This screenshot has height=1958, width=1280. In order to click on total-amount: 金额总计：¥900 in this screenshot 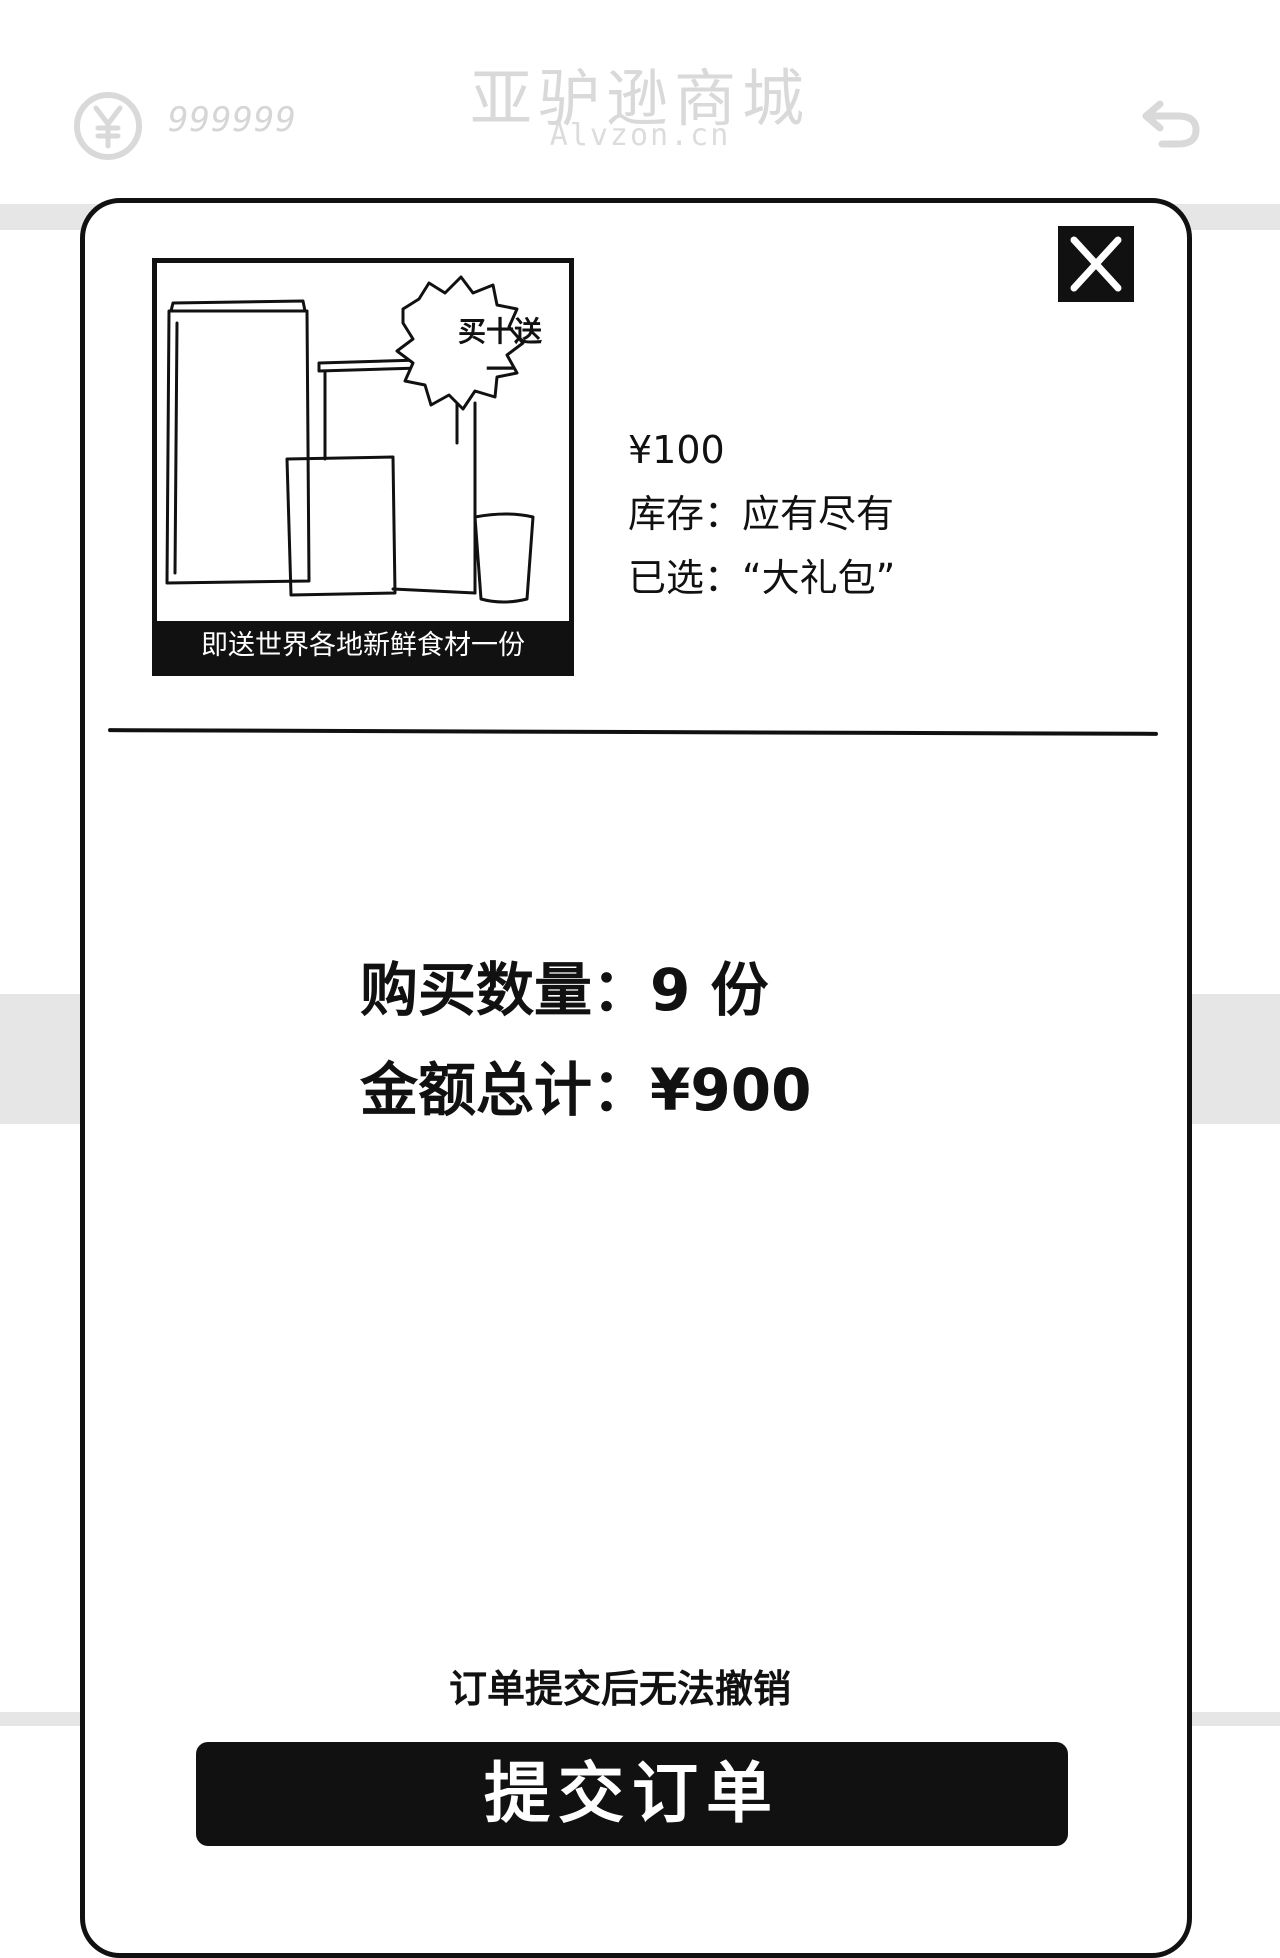, I will do `click(586, 1090)`.